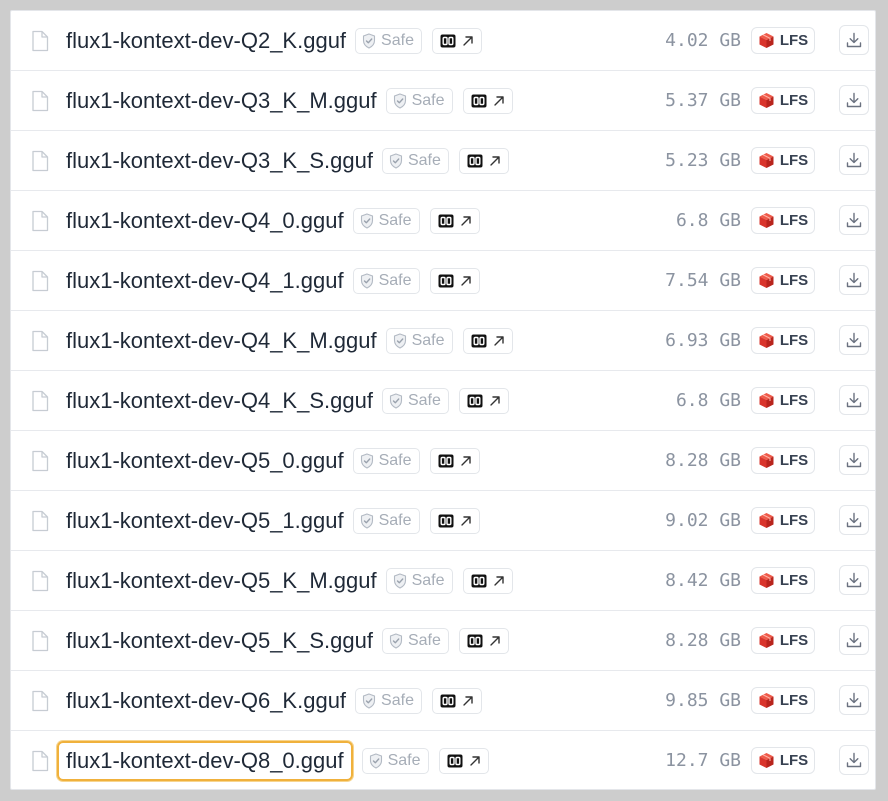 This screenshot has height=801, width=888. I want to click on file-name-link: flux1-kontext-dev-Q4_K_S.gguf, so click(219, 401).